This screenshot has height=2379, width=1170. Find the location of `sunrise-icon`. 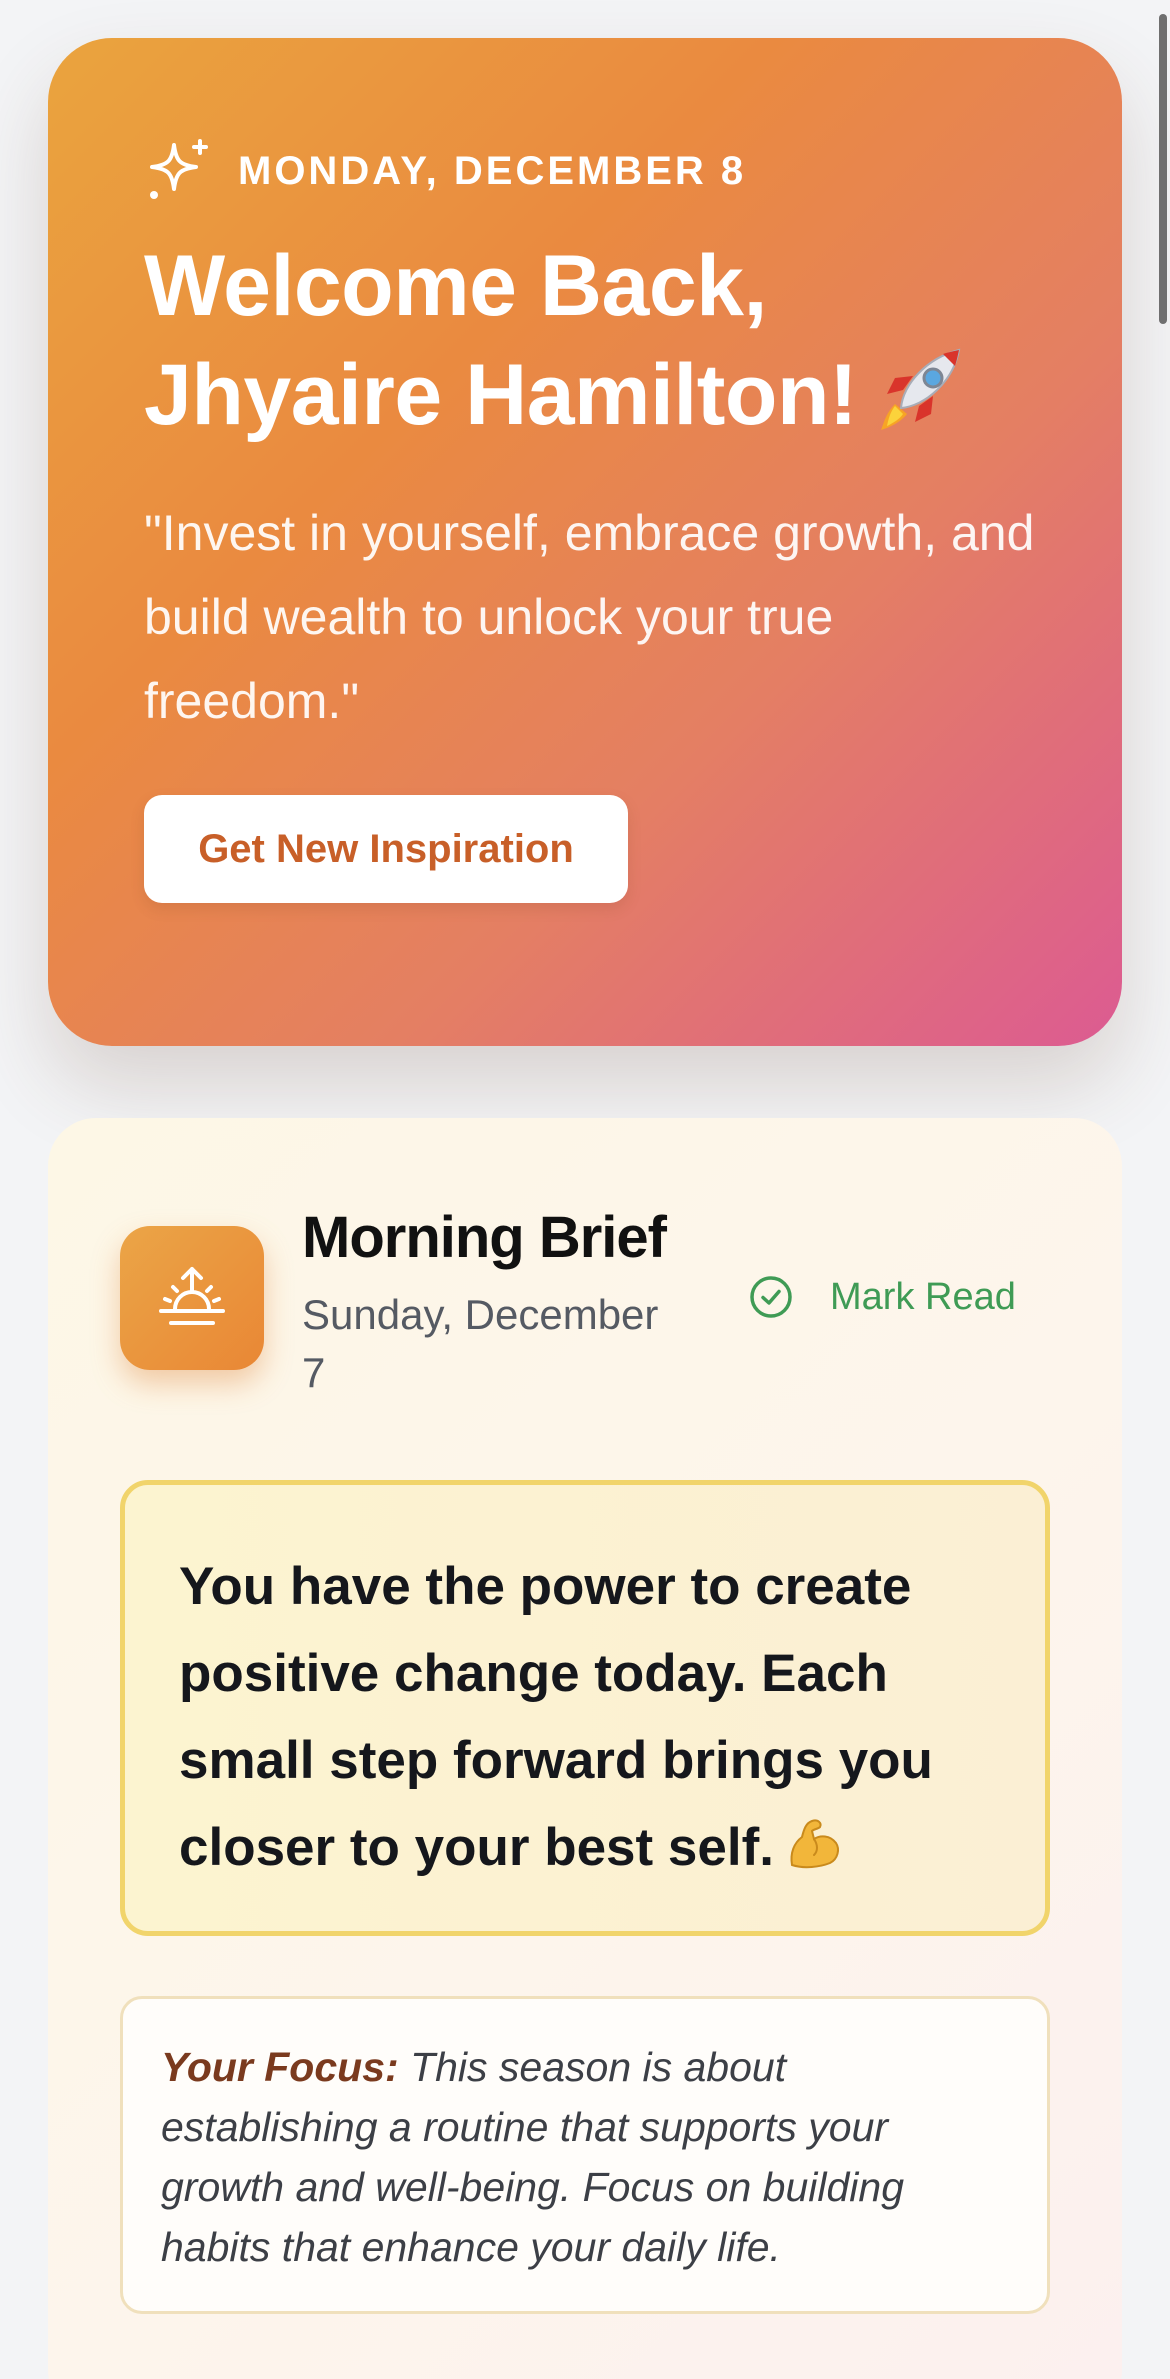

sunrise-icon is located at coordinates (192, 1296).